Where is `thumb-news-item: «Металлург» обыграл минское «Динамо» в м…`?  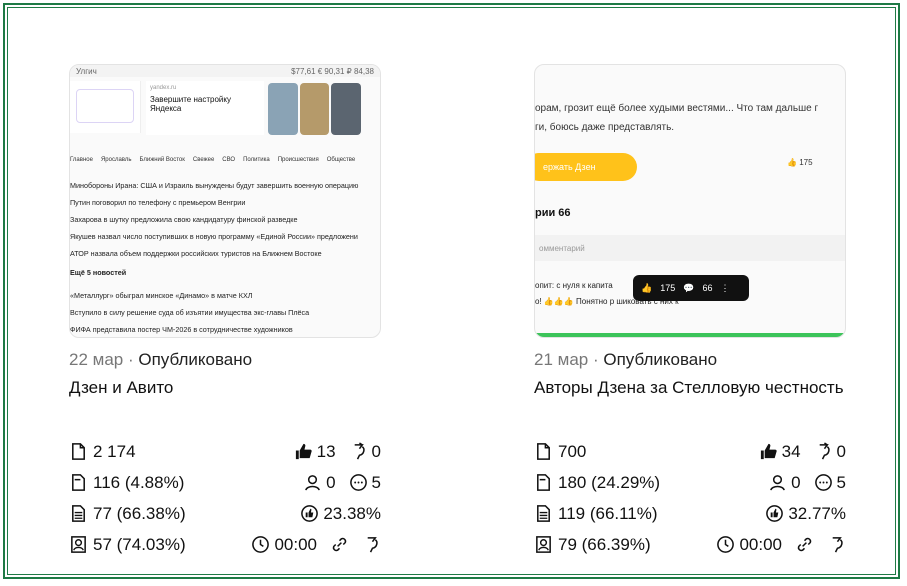 thumb-news-item: «Металлург» обыграл минское «Динамо» в м… is located at coordinates (161, 295).